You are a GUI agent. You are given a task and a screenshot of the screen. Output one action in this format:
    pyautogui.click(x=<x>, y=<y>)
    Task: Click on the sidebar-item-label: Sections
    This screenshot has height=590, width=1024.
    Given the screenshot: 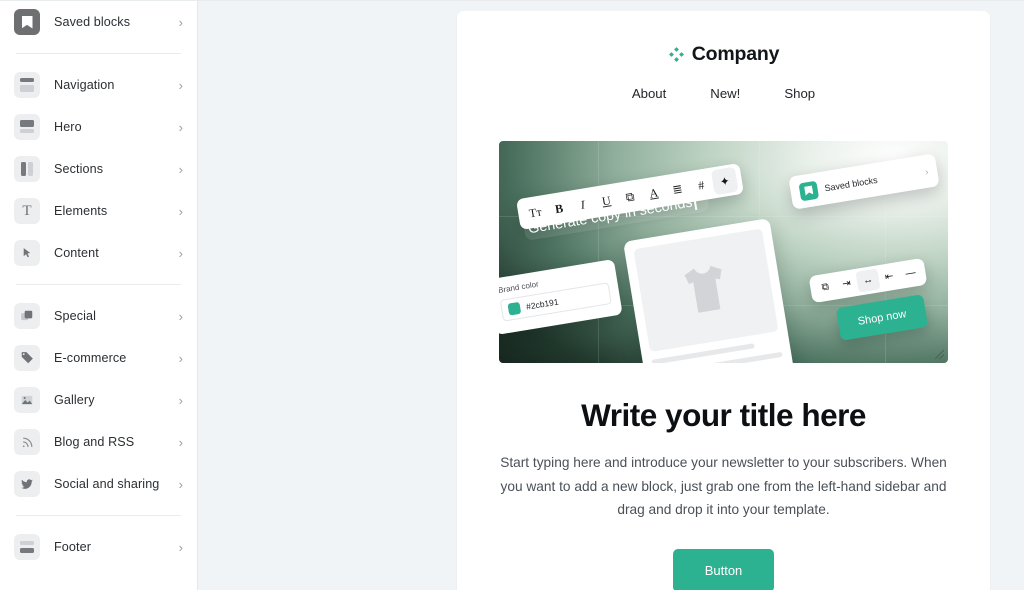 What is the action you would take?
    pyautogui.click(x=79, y=169)
    